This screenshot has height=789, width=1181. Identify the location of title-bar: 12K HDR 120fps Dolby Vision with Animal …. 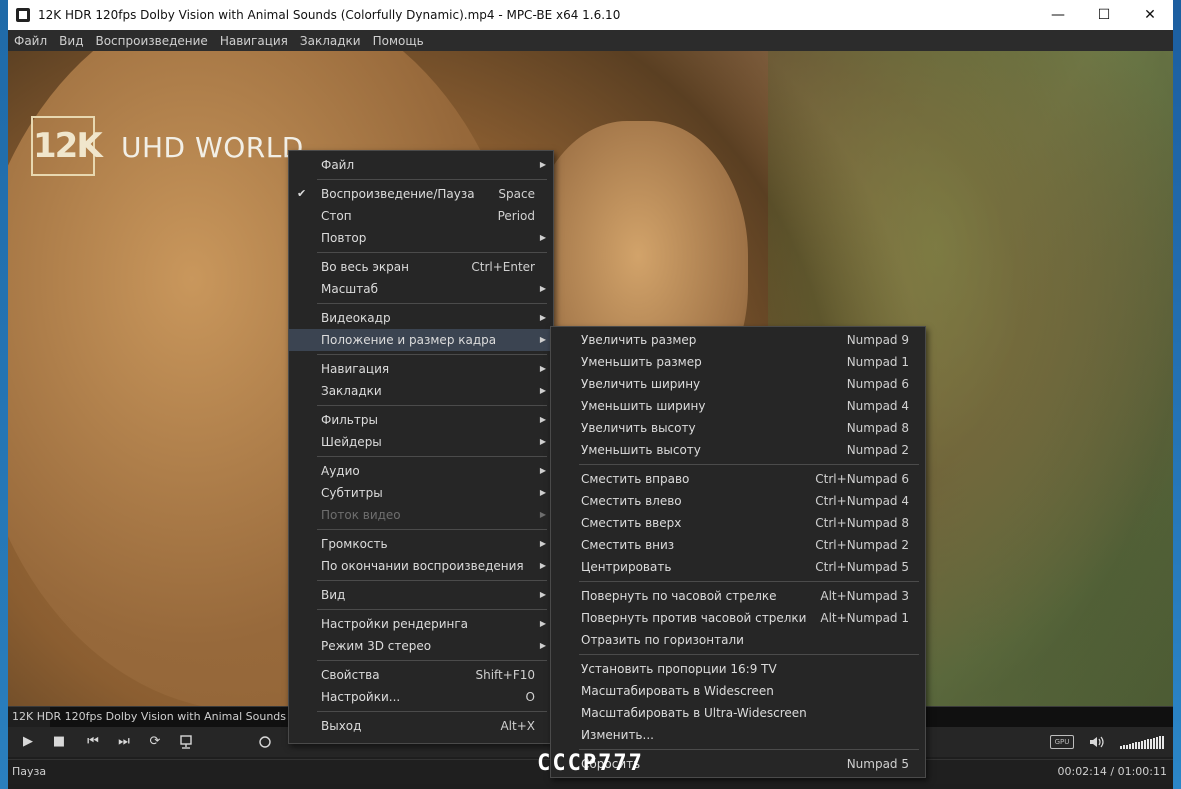
(590, 15).